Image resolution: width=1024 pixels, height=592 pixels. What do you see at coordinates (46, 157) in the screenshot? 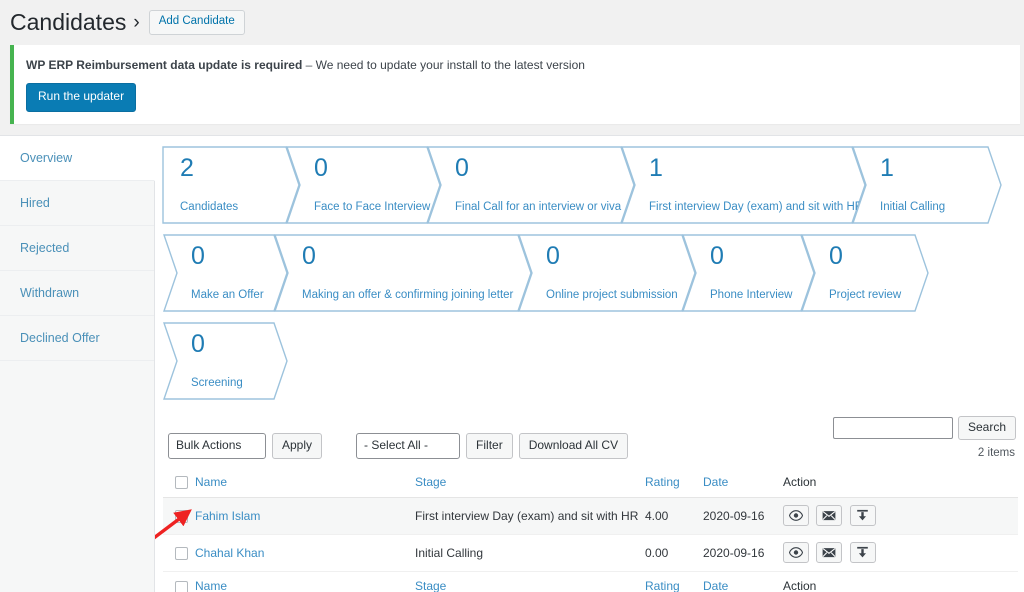
I see `sidebar-item-label: Overview` at bounding box center [46, 157].